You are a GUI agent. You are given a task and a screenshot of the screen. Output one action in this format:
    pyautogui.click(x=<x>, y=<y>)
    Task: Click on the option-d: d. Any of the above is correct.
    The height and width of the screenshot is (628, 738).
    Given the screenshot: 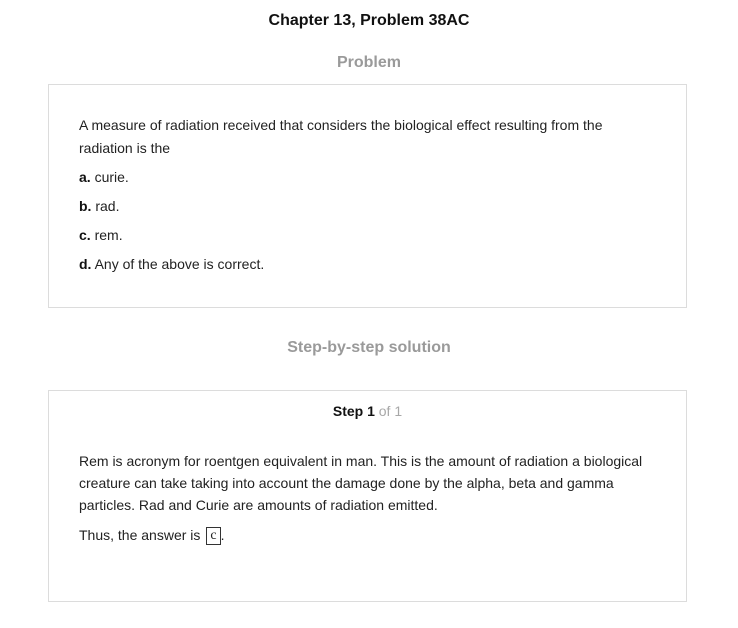 What is the action you would take?
    pyautogui.click(x=367, y=264)
    